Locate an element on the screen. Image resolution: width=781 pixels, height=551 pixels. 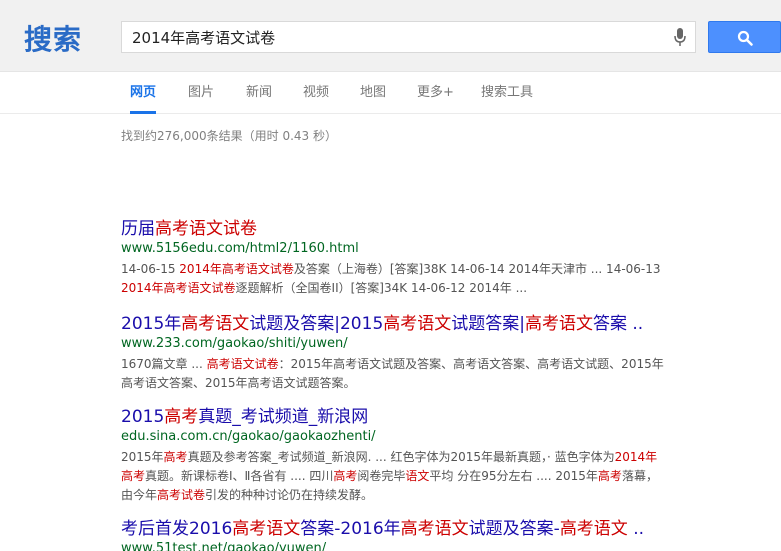
highlighted-term: 语文 is located at coordinates (417, 476).